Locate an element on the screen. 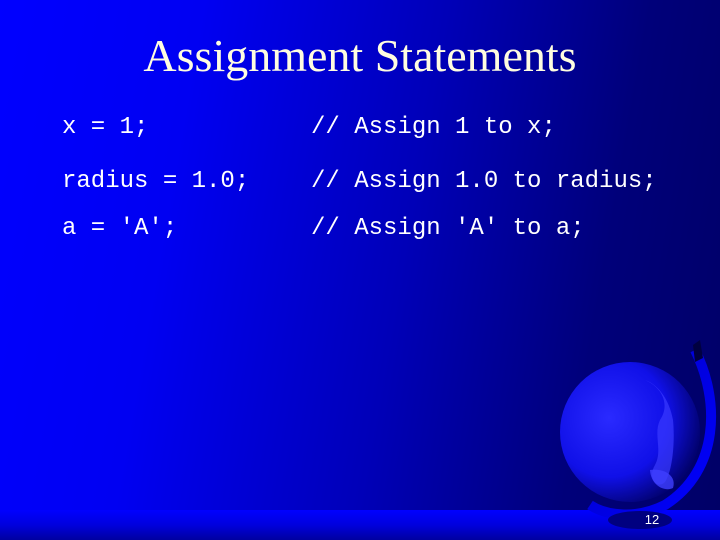 The image size is (720, 540). globe-icon is located at coordinates (638, 434).